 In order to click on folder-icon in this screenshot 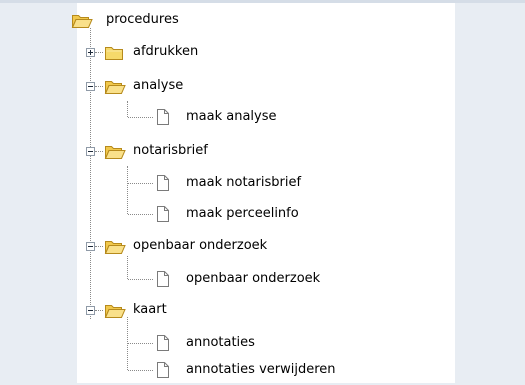, I will do `click(114, 53)`.